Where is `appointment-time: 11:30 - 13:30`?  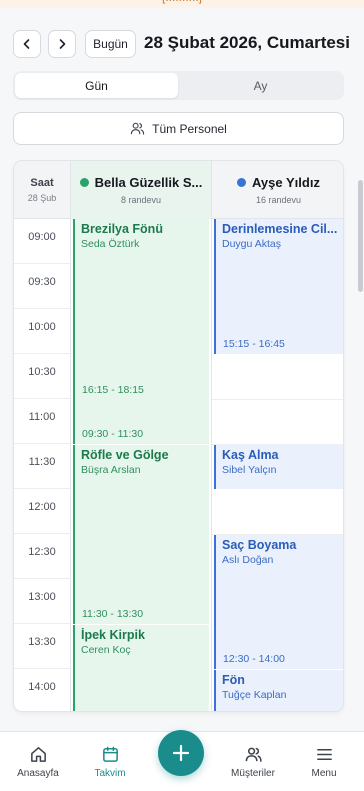
appointment-time: 11:30 - 13:30 is located at coordinates (113, 614).